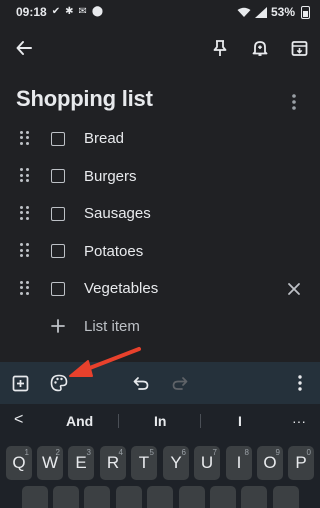 Image resolution: width=320 pixels, height=508 pixels. I want to click on add-list-item-row: List item, so click(160, 327).